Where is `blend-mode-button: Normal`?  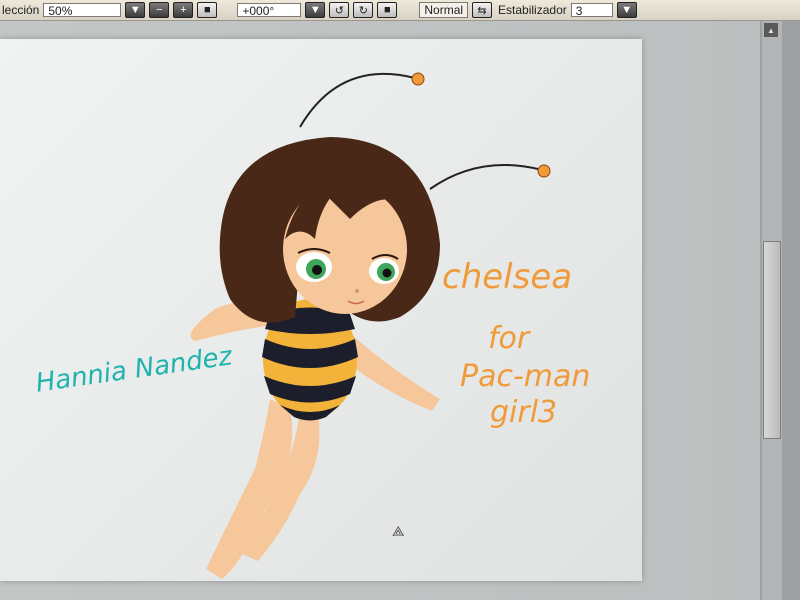
blend-mode-button: Normal is located at coordinates (444, 10).